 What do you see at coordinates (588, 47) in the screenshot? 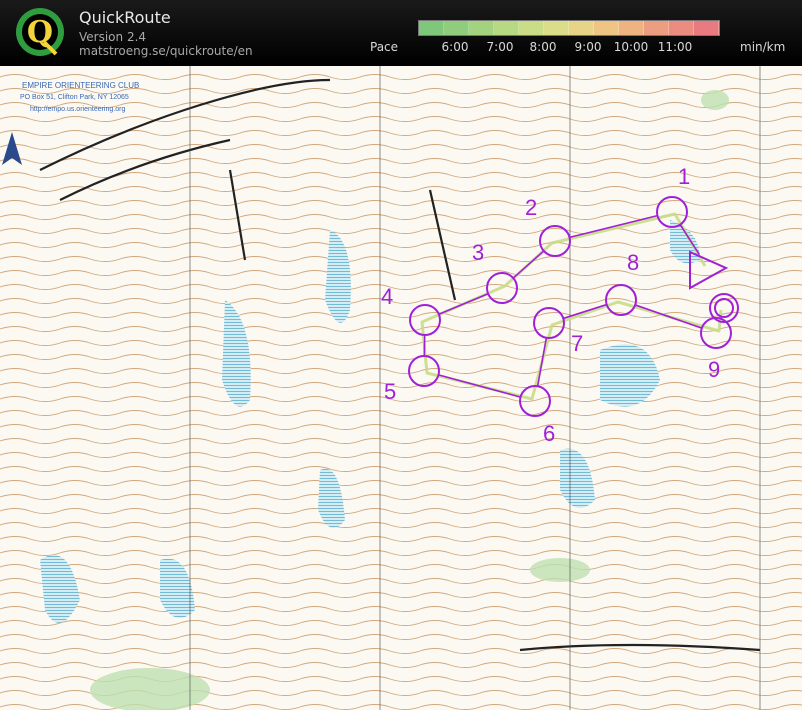
I see `pace-tick: 9:00` at bounding box center [588, 47].